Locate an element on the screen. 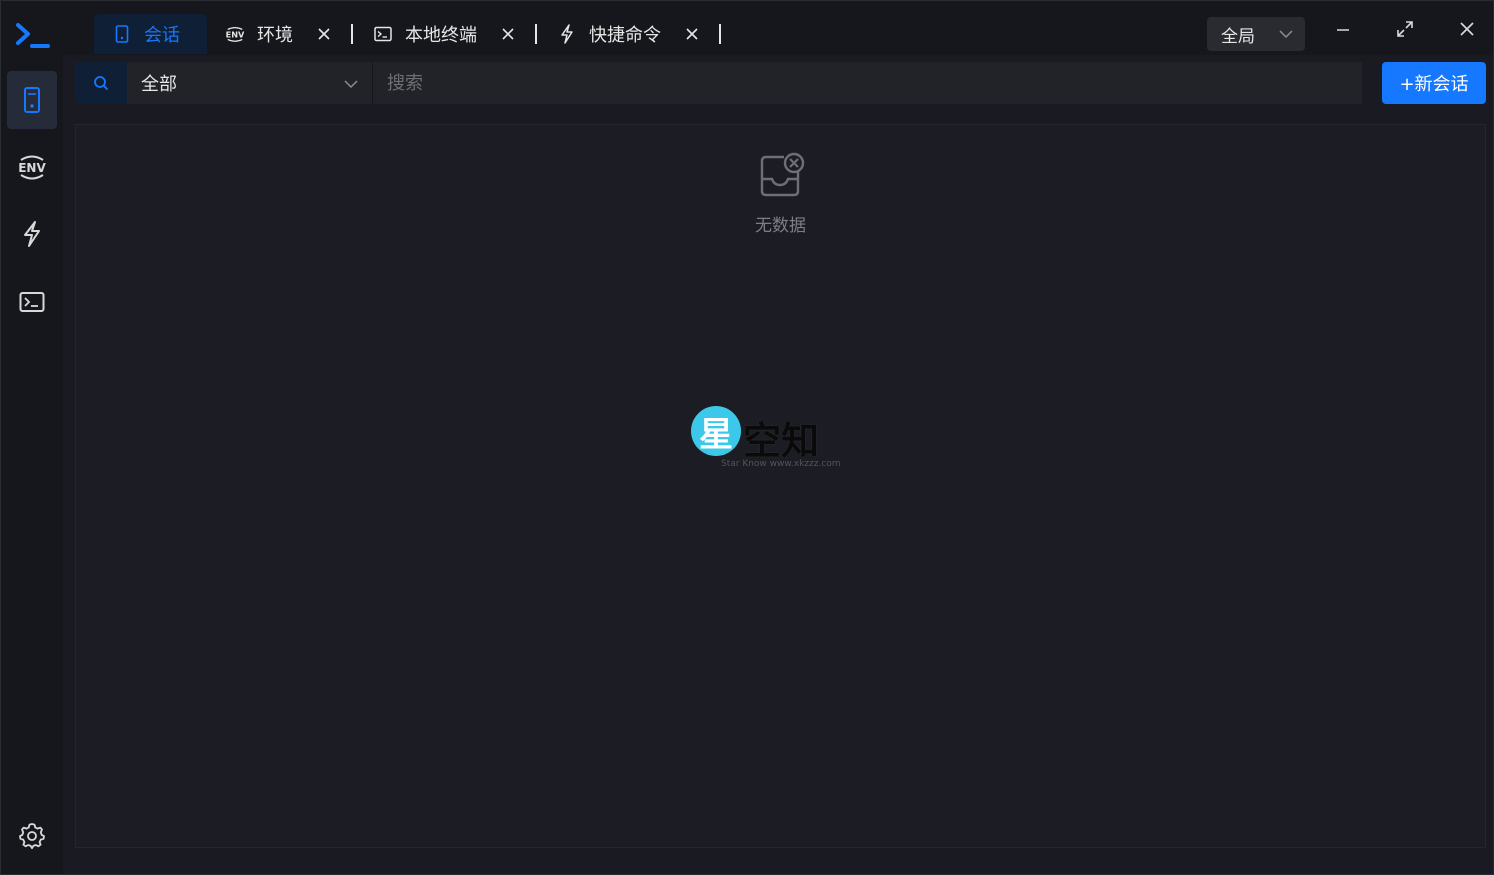 This screenshot has width=1494, height=875. watermark-logo: 星 空知 Star Know www.xkzzz.com is located at coordinates (766, 439).